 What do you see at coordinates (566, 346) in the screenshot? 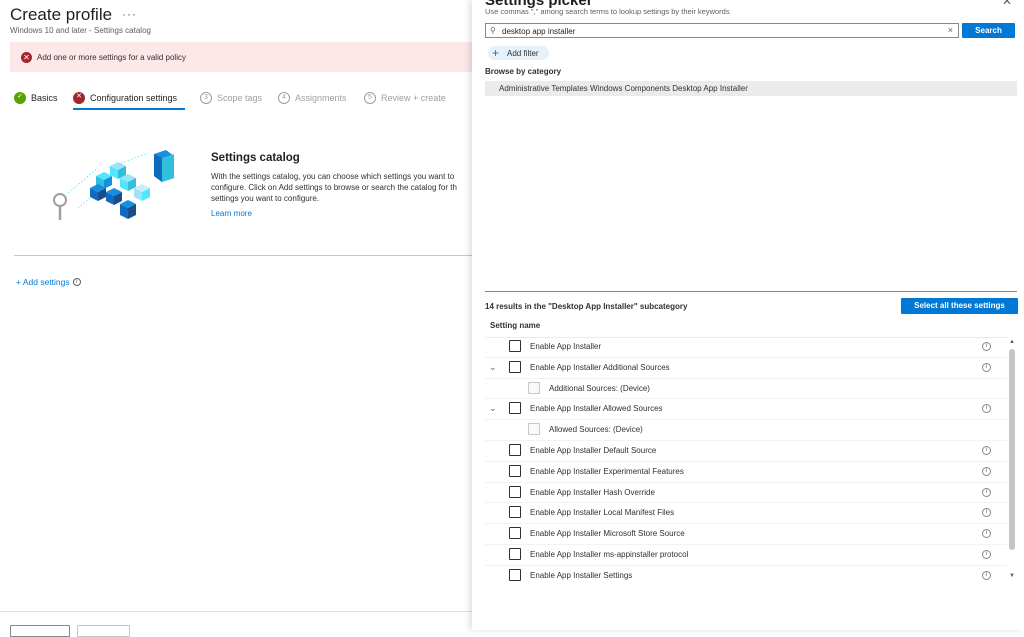
I see `setting-name: Enable App Installer` at bounding box center [566, 346].